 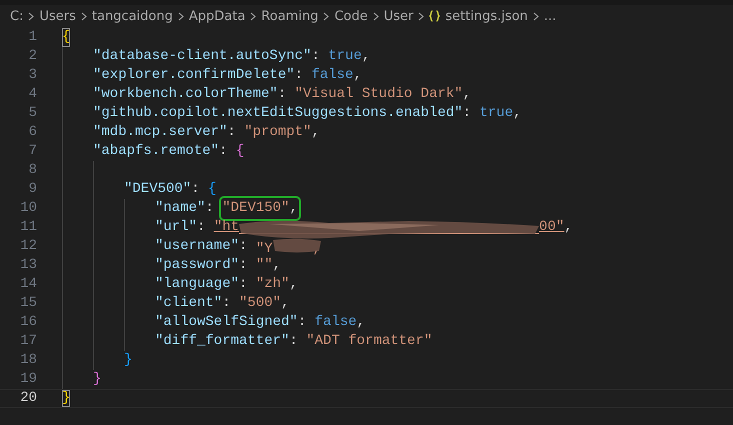 I want to click on json-key: "mdb.mcp.server", so click(x=160, y=132).